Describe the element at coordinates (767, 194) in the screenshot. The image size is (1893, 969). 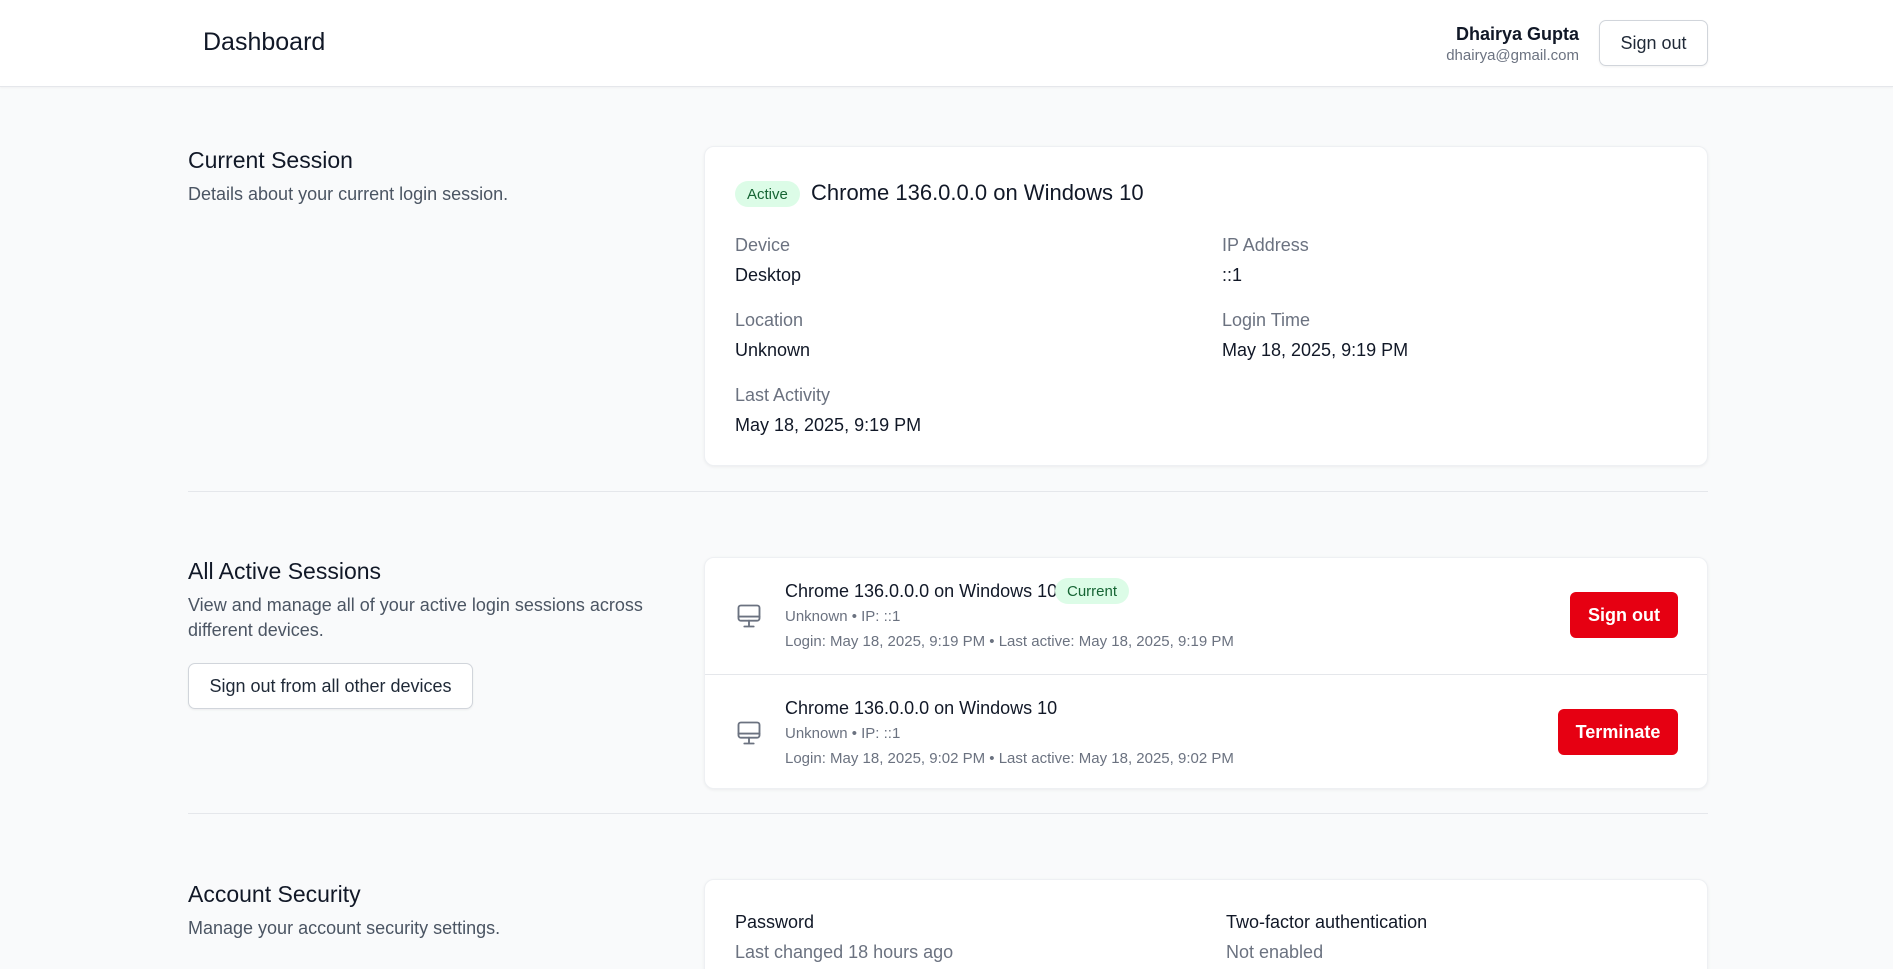
I see `status-badge: Active` at that location.